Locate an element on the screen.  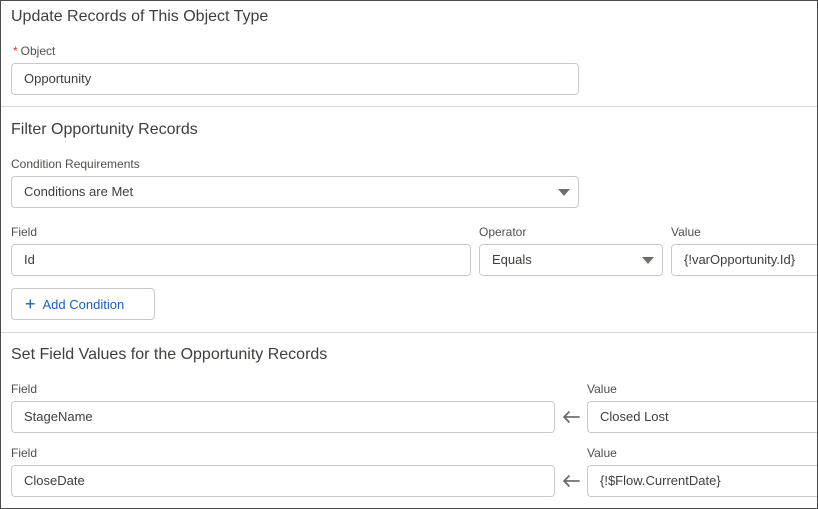
add-condition-button: + Add Condition is located at coordinates (83, 304).